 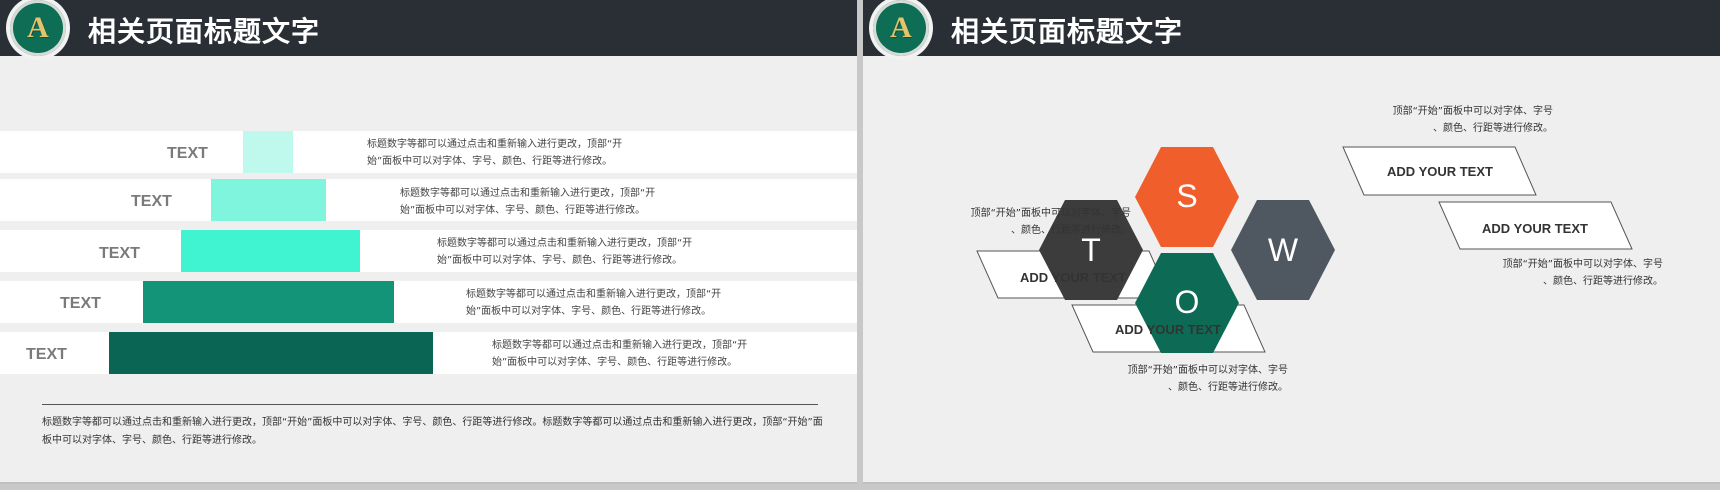 I want to click on page-title: 相关页面标题文字, so click(x=204, y=30).